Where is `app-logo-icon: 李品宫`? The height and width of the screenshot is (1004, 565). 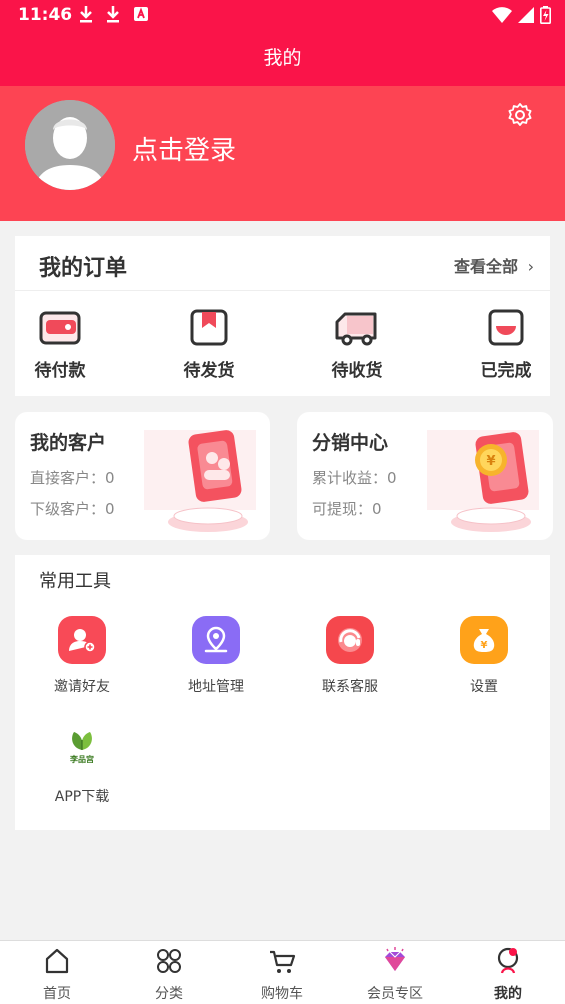
app-logo-icon: 李品宫 is located at coordinates (82, 750).